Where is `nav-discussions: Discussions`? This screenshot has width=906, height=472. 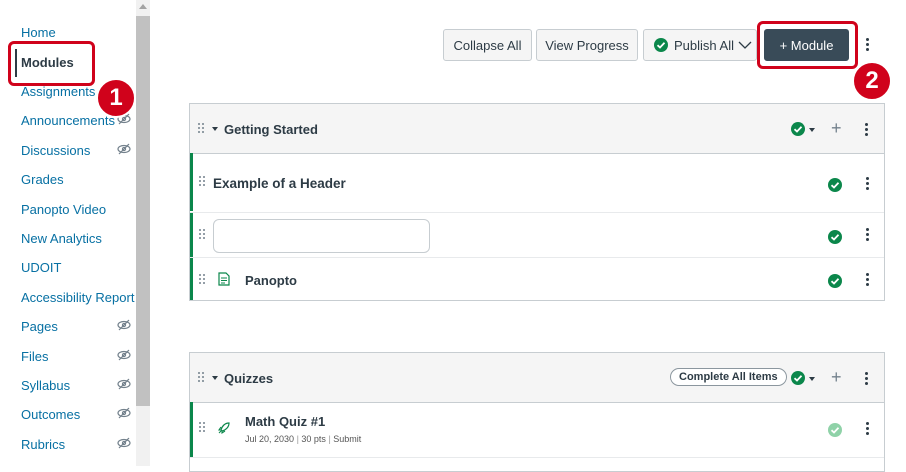 nav-discussions: Discussions is located at coordinates (55, 150).